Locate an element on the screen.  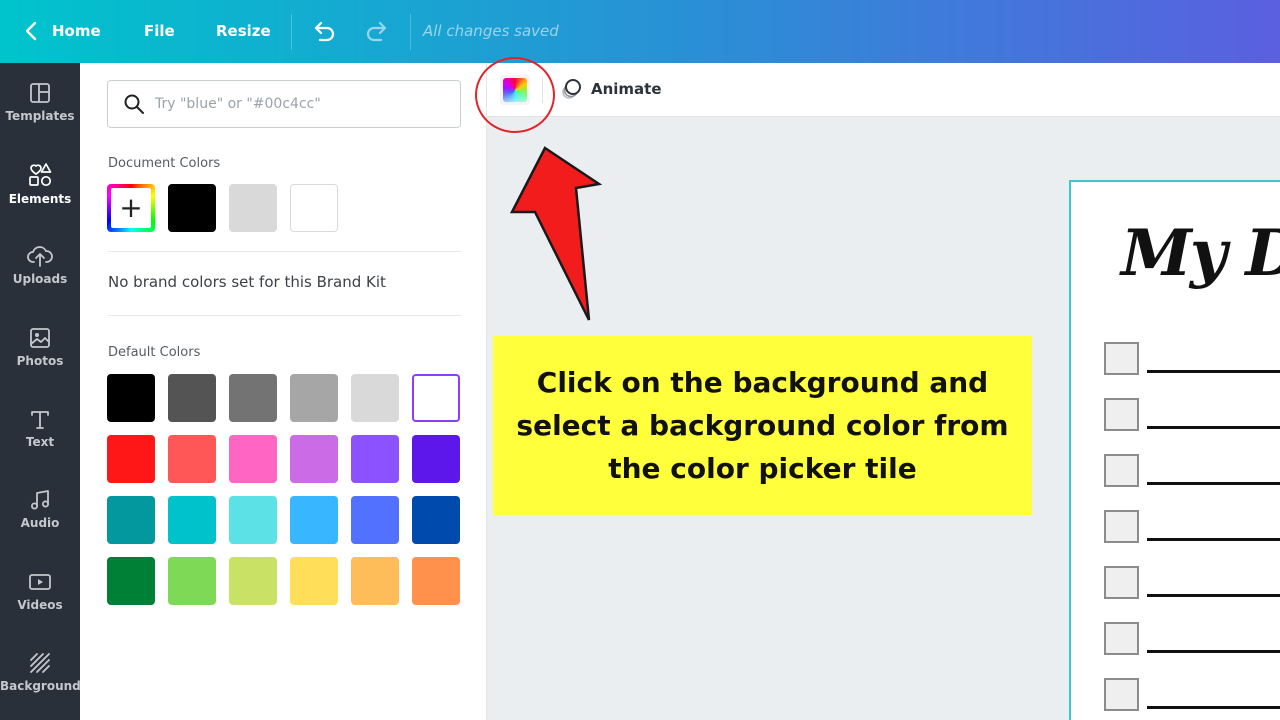
sidebar-item-label: Uploads is located at coordinates (40, 279).